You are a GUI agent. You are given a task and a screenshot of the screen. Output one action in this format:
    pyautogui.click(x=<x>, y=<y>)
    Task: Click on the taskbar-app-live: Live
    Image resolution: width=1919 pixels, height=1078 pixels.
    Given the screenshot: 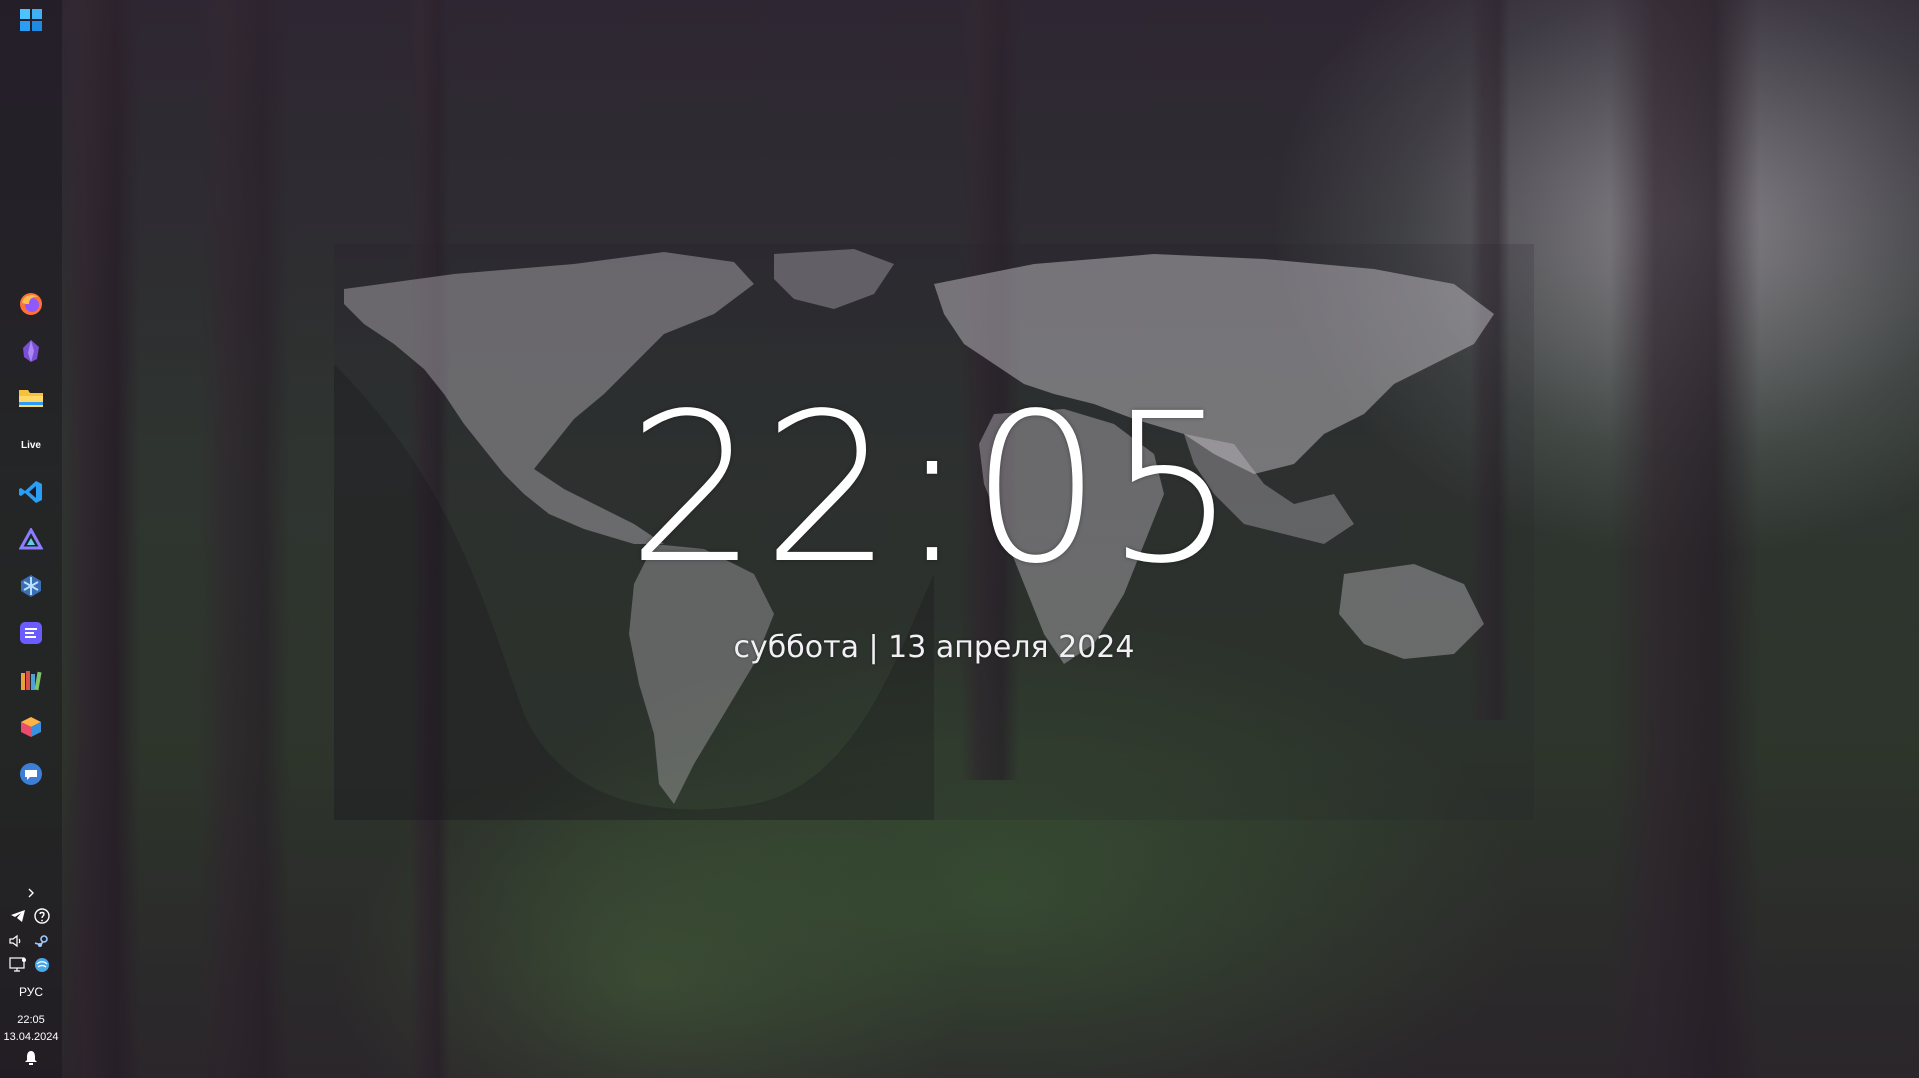 What is the action you would take?
    pyautogui.click(x=31, y=445)
    